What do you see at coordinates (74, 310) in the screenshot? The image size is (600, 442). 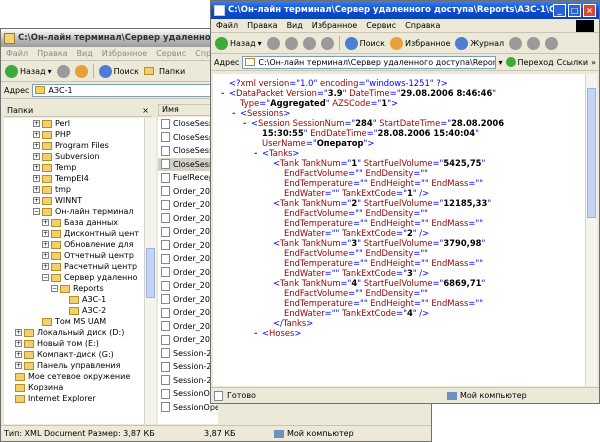 I see `folder-tree-item: +АЗС-2` at bounding box center [74, 310].